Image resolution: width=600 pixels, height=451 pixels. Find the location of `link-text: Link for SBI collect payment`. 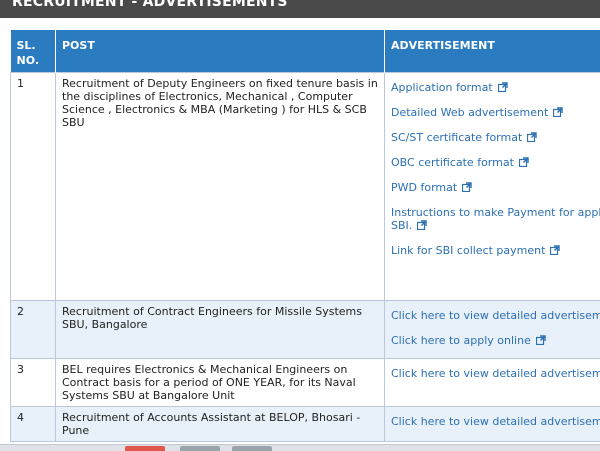

link-text: Link for SBI collect payment is located at coordinates (468, 250).